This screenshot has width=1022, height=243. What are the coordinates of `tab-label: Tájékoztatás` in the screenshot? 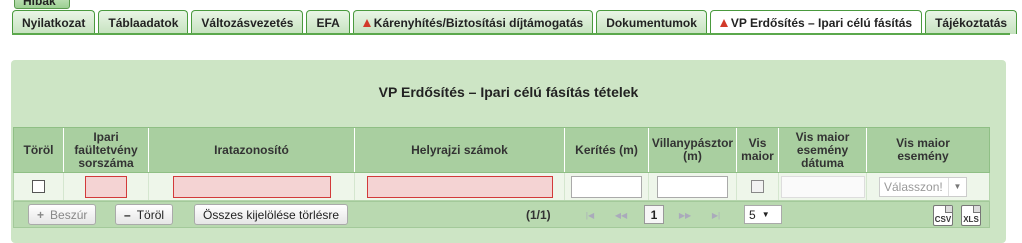 It's located at (971, 22).